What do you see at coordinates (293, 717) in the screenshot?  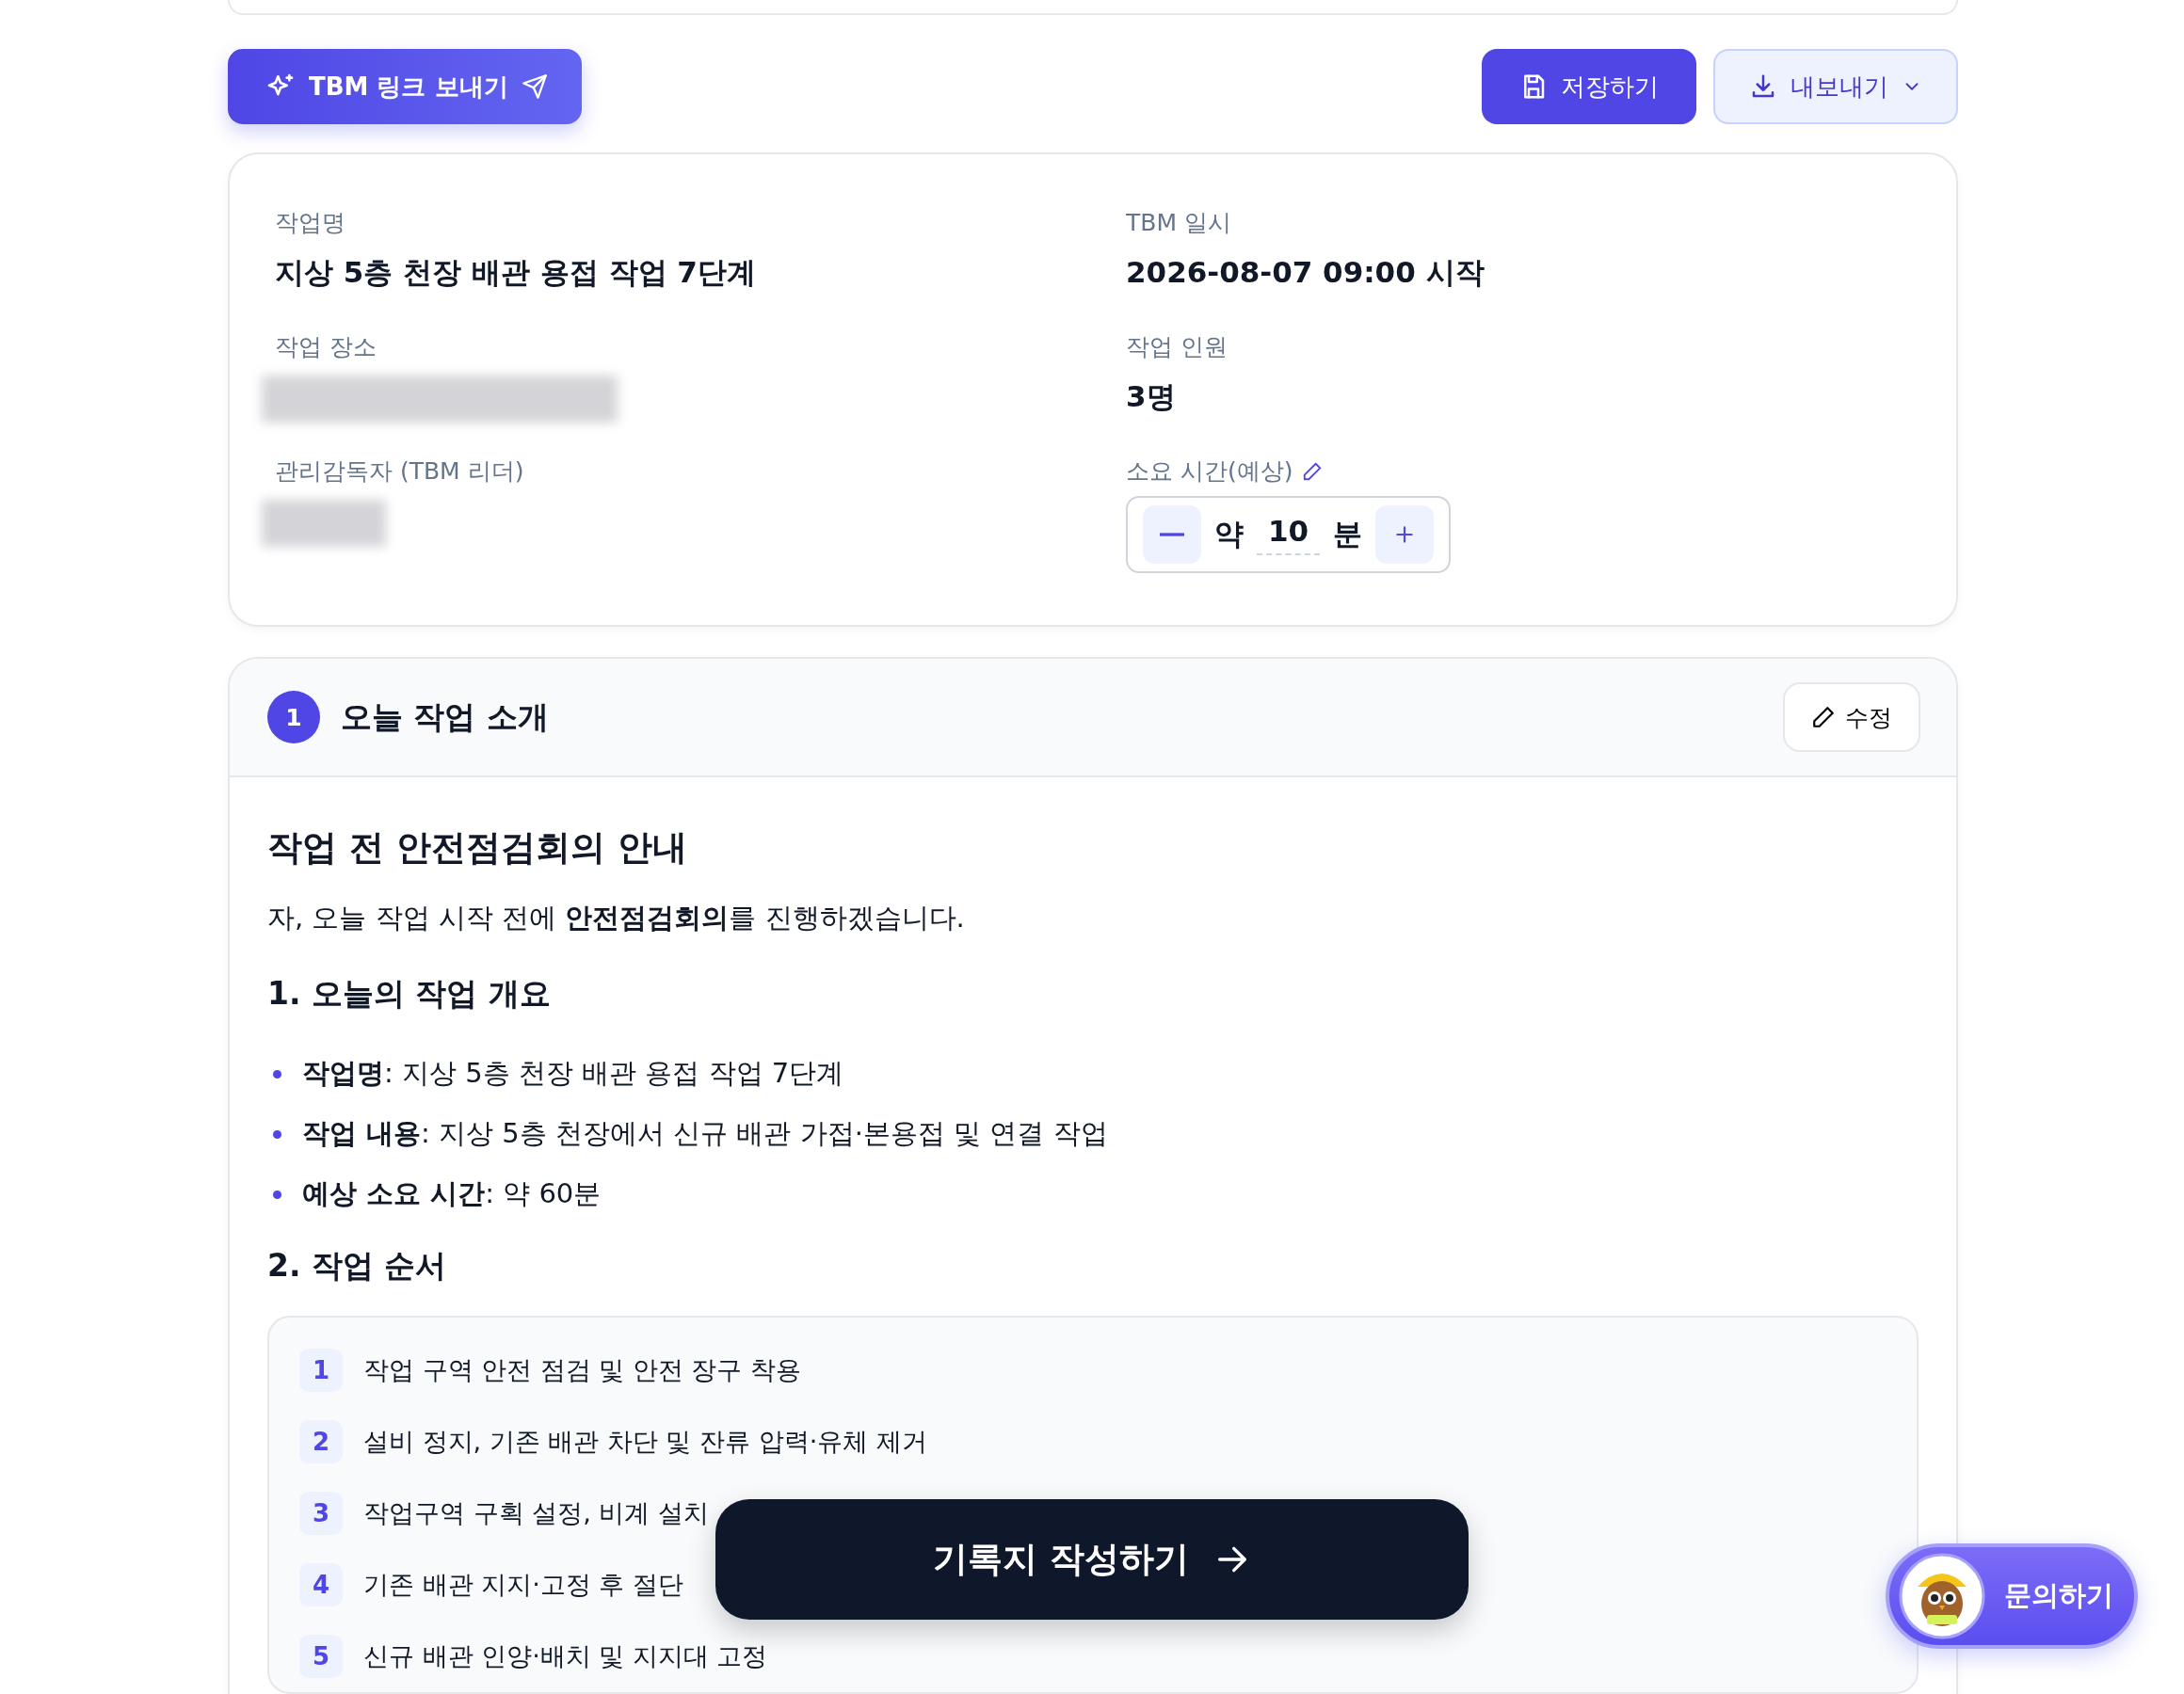 I see `section-number: 1` at bounding box center [293, 717].